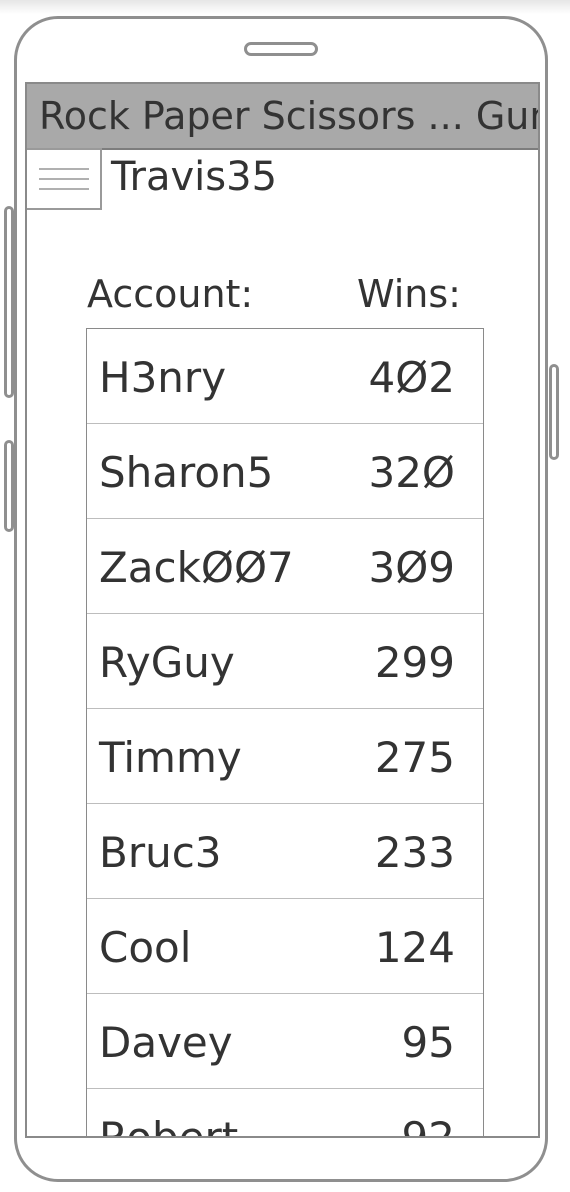 The image size is (570, 1192). I want to click on wins-count: 124, so click(414, 947).